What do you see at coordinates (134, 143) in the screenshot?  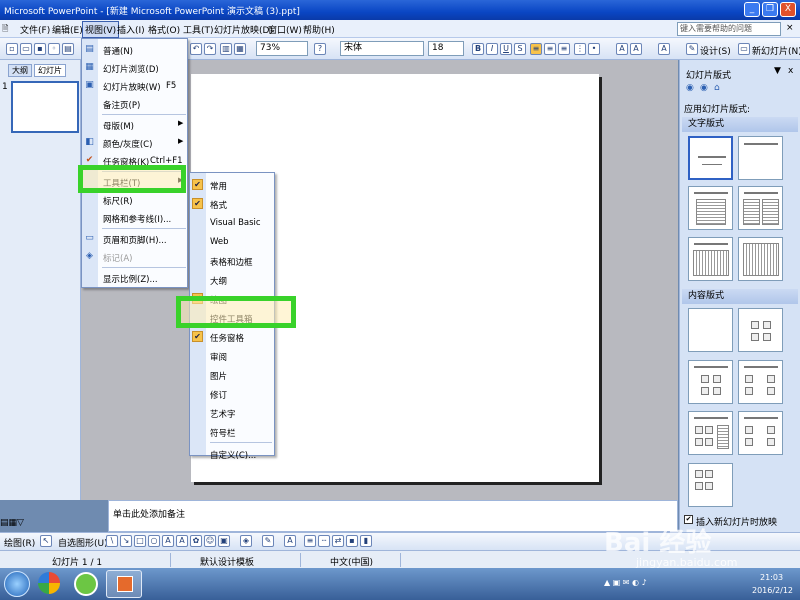 I see `view-menu-item: ◧ 颜色/灰度(C) ▶` at bounding box center [134, 143].